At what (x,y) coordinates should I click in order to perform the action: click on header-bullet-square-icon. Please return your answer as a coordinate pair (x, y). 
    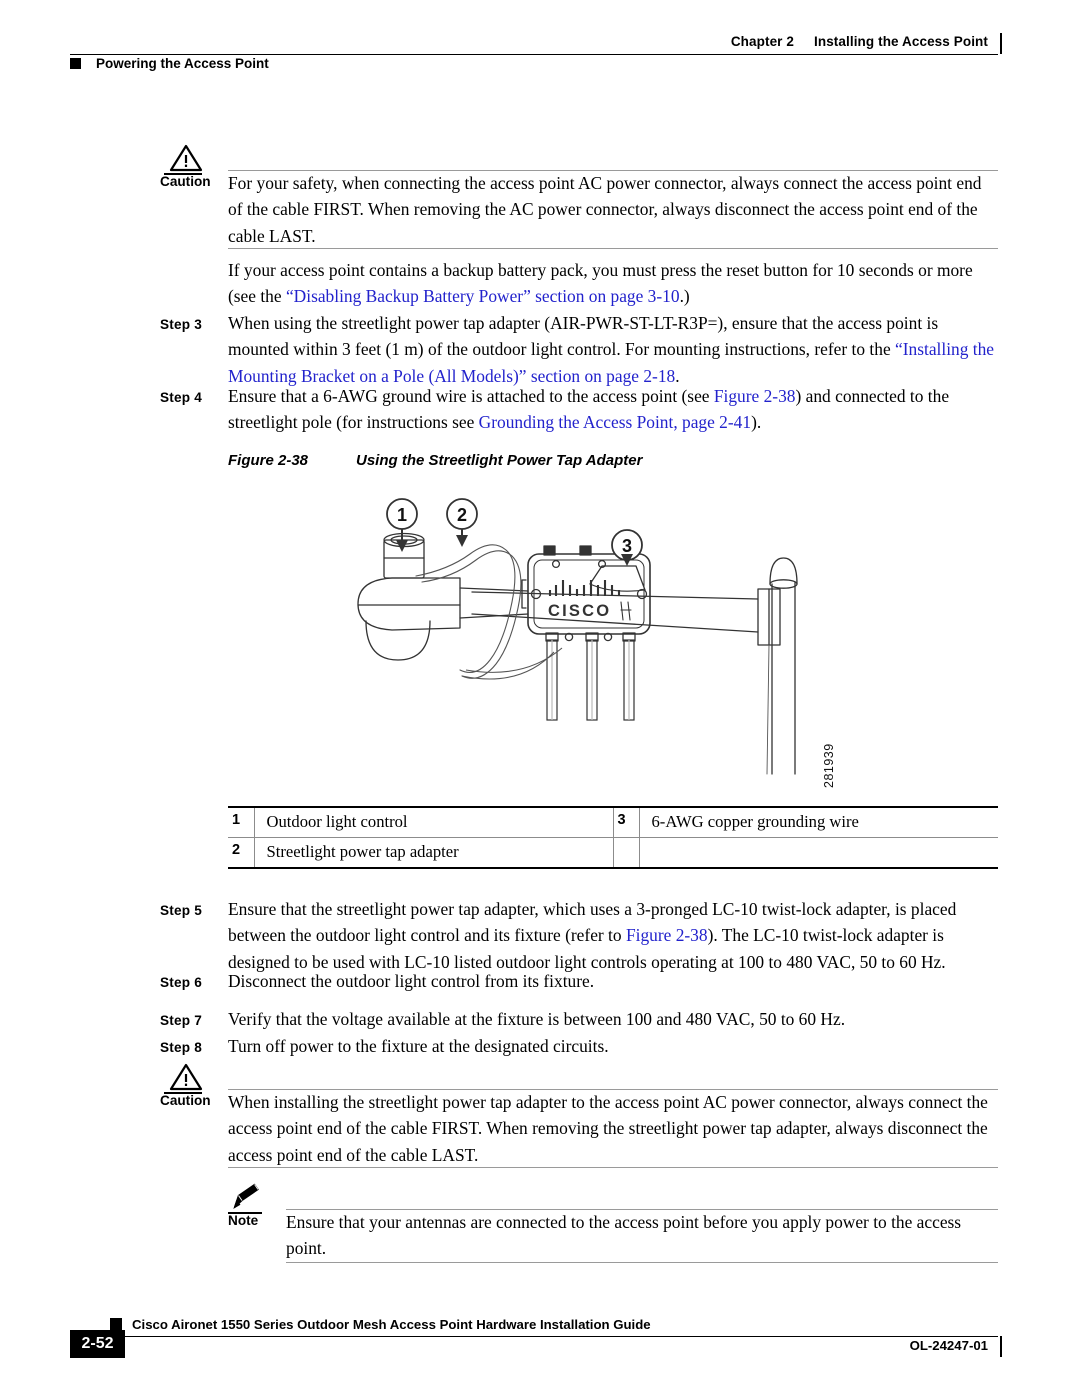
    Looking at the image, I should click on (75, 63).